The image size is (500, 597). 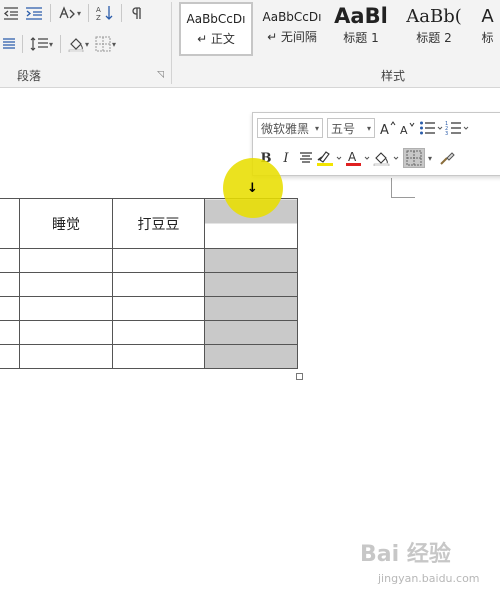 I want to click on font-name-value: 微软雅黑, so click(x=285, y=128).